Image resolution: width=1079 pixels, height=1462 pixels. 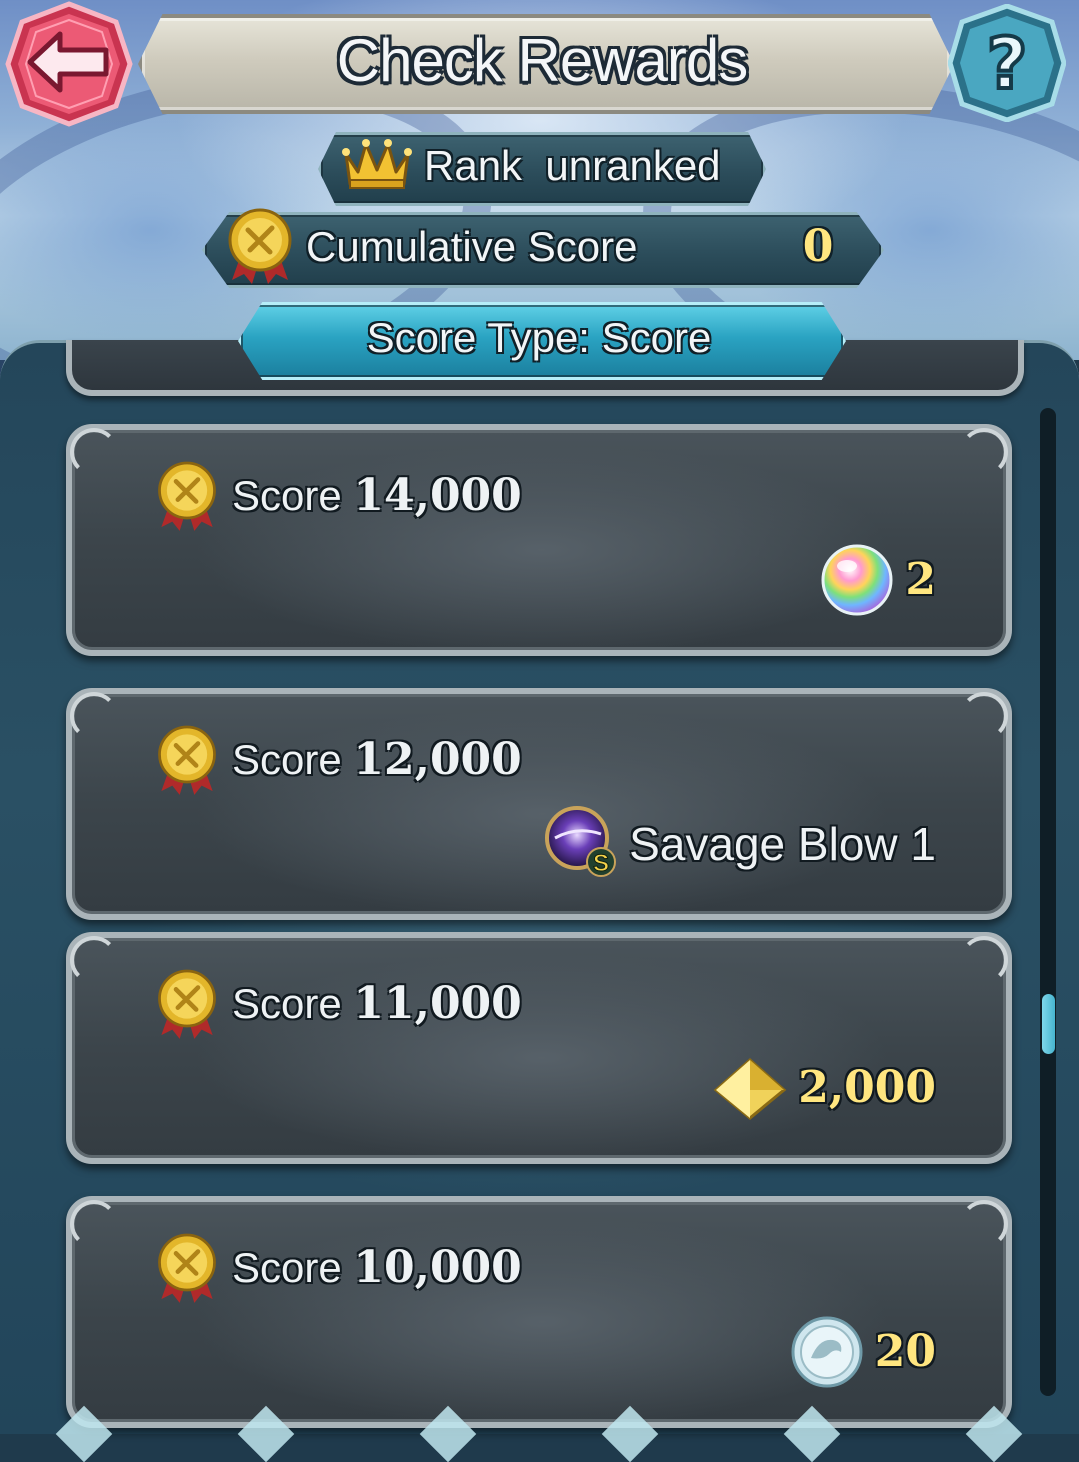 What do you see at coordinates (905, 1351) in the screenshot?
I see `reward-quantity: 20` at bounding box center [905, 1351].